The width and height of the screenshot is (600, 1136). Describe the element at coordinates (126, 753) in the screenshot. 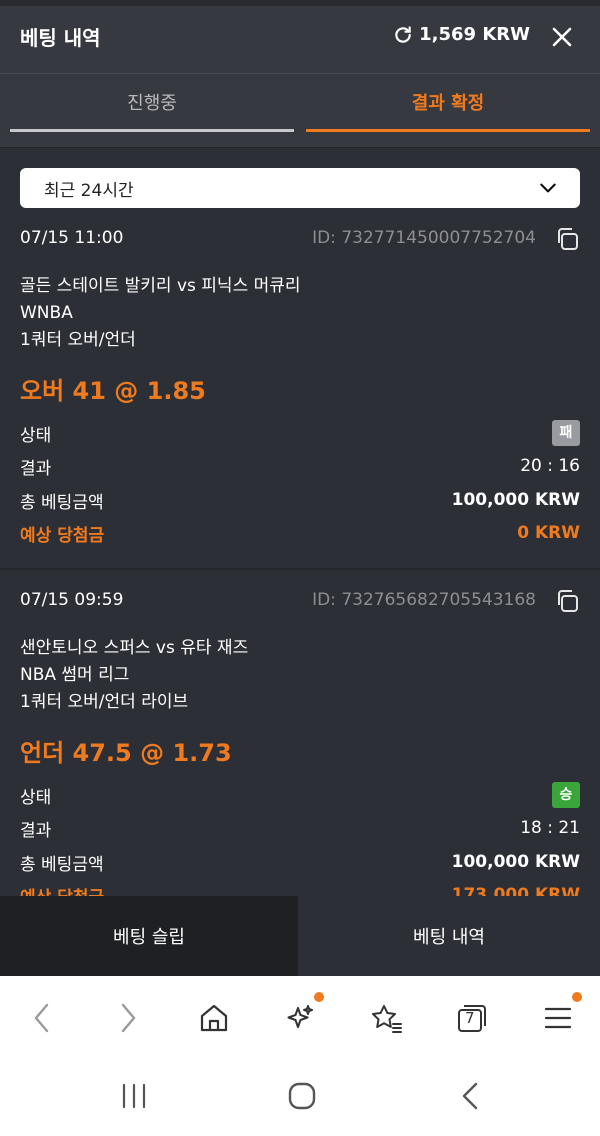

I see `bet-pick: 언더 47.5 @ 1.73` at that location.